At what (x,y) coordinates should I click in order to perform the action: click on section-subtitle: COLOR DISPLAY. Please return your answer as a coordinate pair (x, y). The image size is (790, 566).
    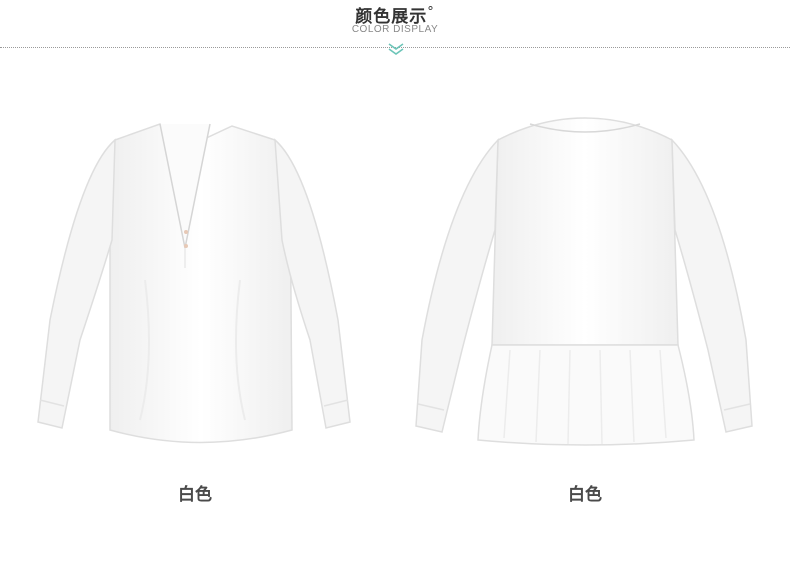
    Looking at the image, I should click on (395, 29).